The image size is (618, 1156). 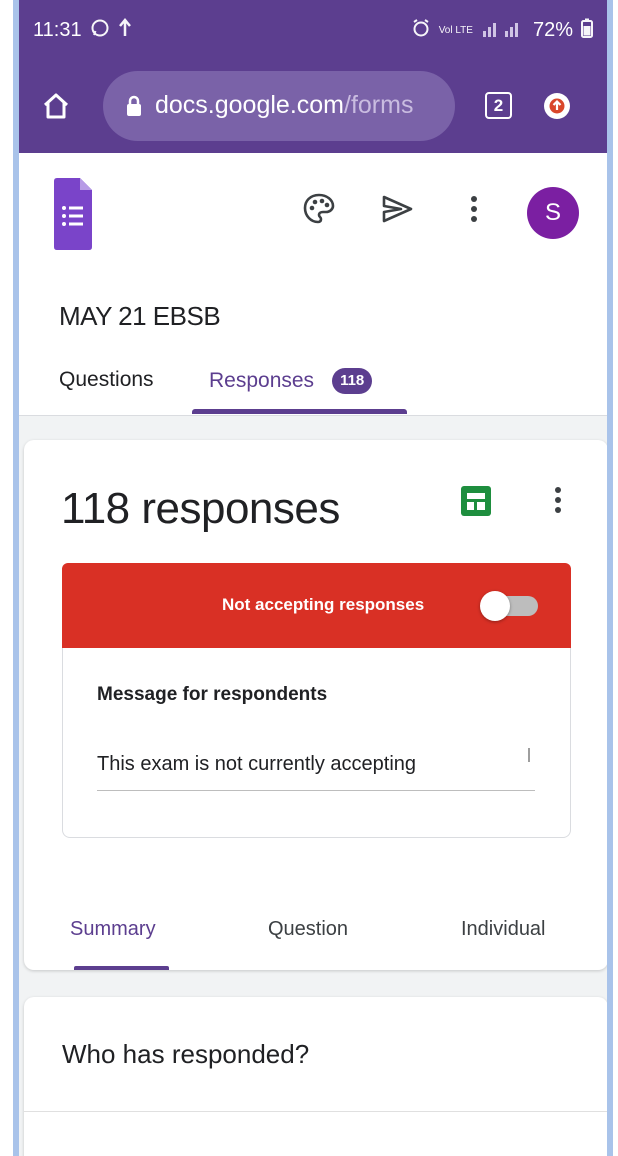 What do you see at coordinates (316, 790) in the screenshot?
I see `message-input-underline` at bounding box center [316, 790].